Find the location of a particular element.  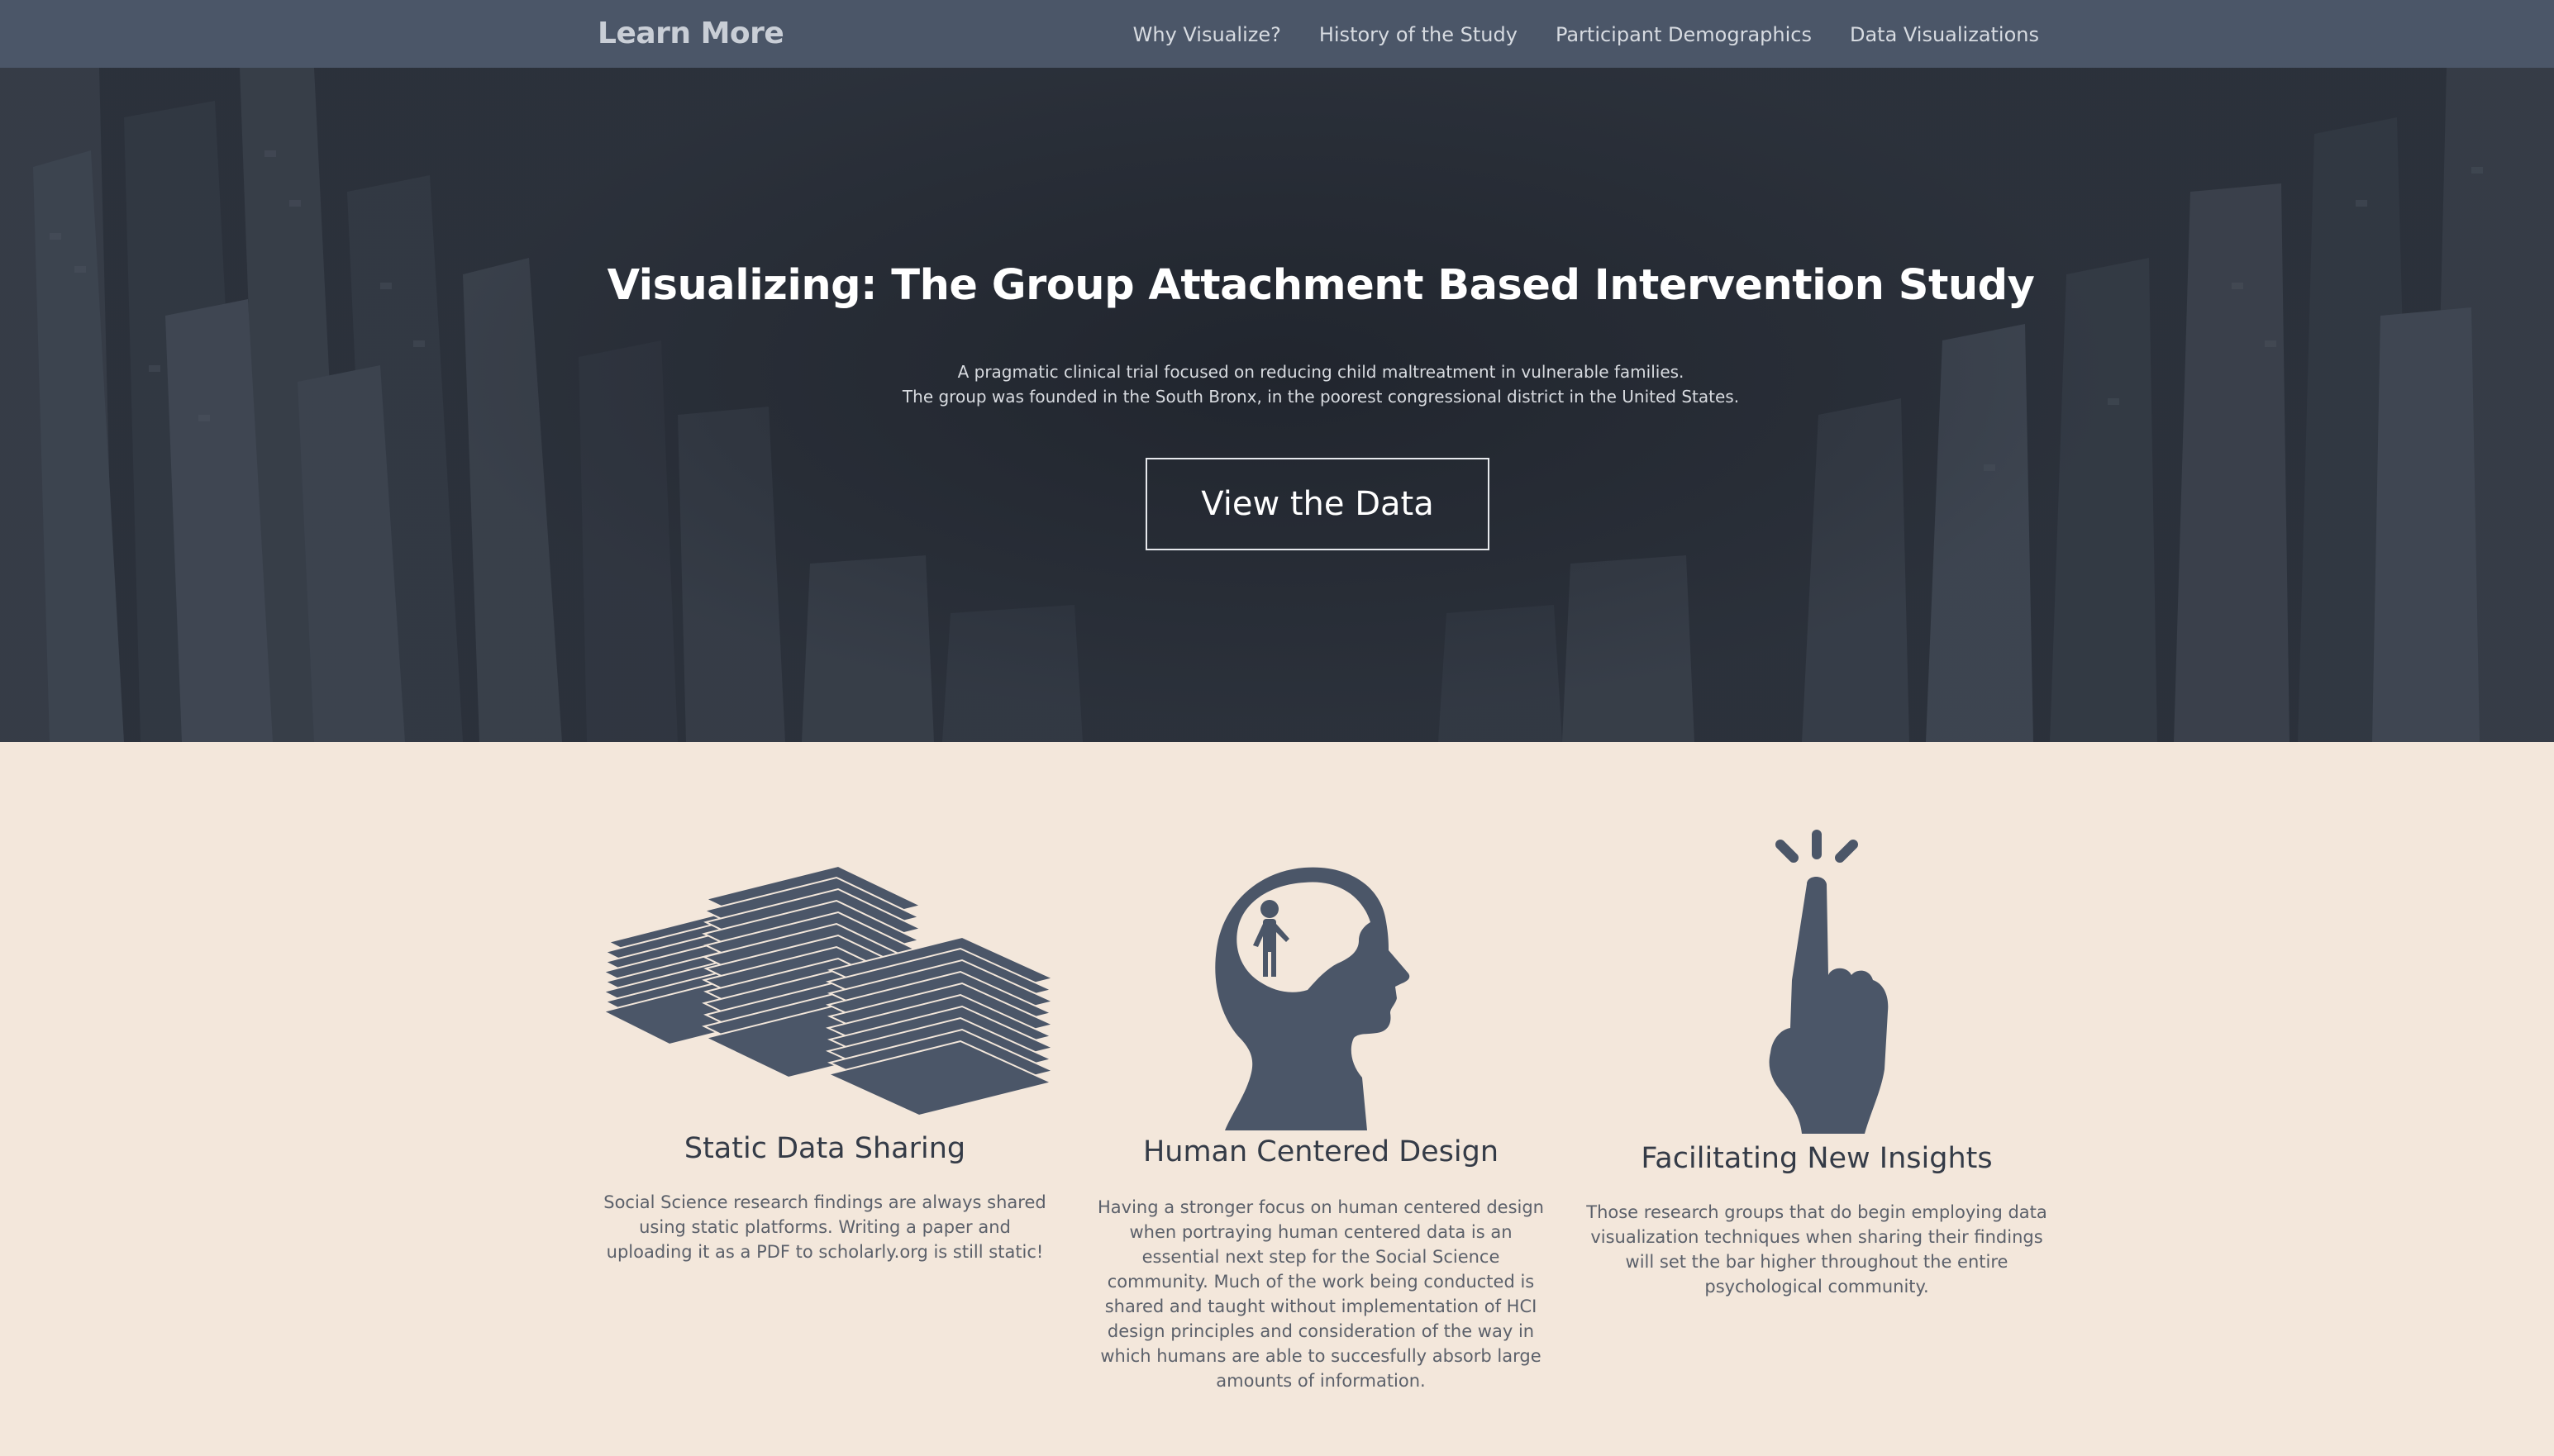

nav-link-history: History of the Study is located at coordinates (1418, 34).